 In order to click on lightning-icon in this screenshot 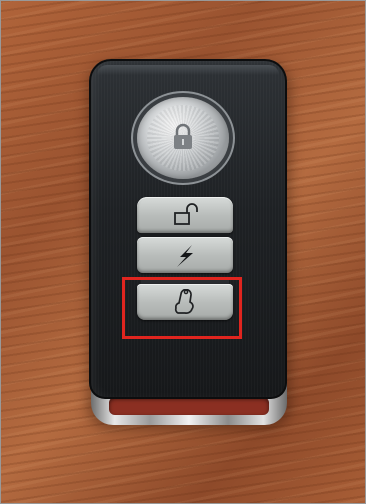, I will do `click(185, 256)`.